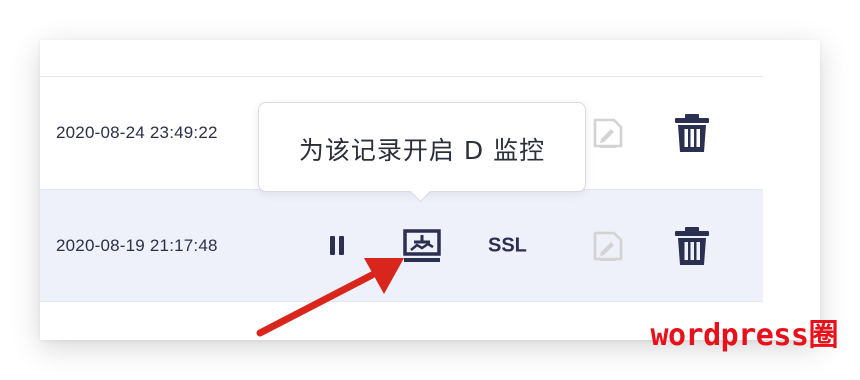  I want to click on monitor-tooltip: 为该记录开启 D 监控, so click(422, 152).